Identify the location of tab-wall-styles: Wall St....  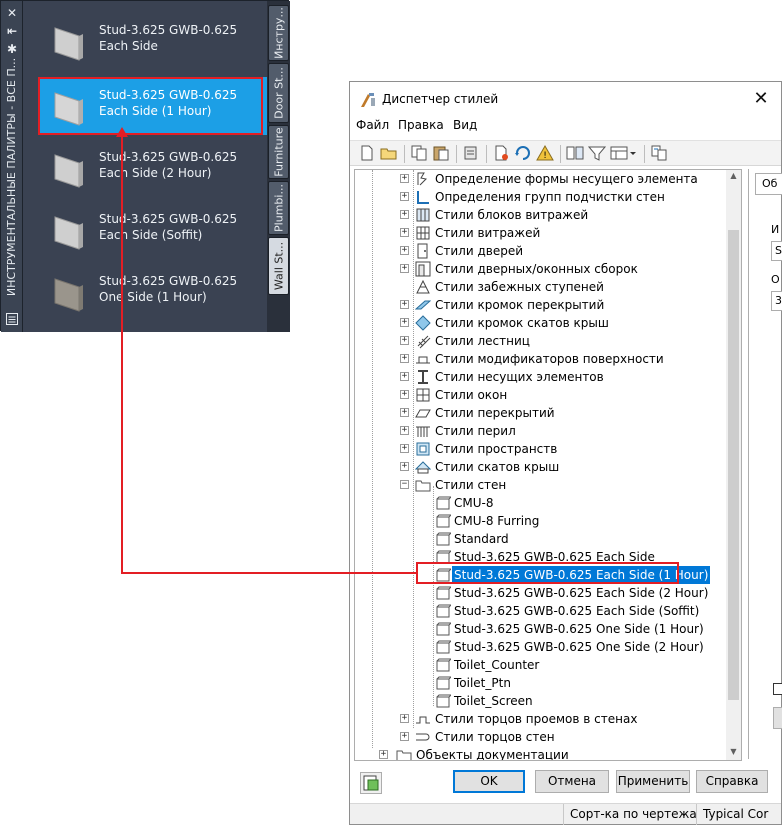
(278, 266).